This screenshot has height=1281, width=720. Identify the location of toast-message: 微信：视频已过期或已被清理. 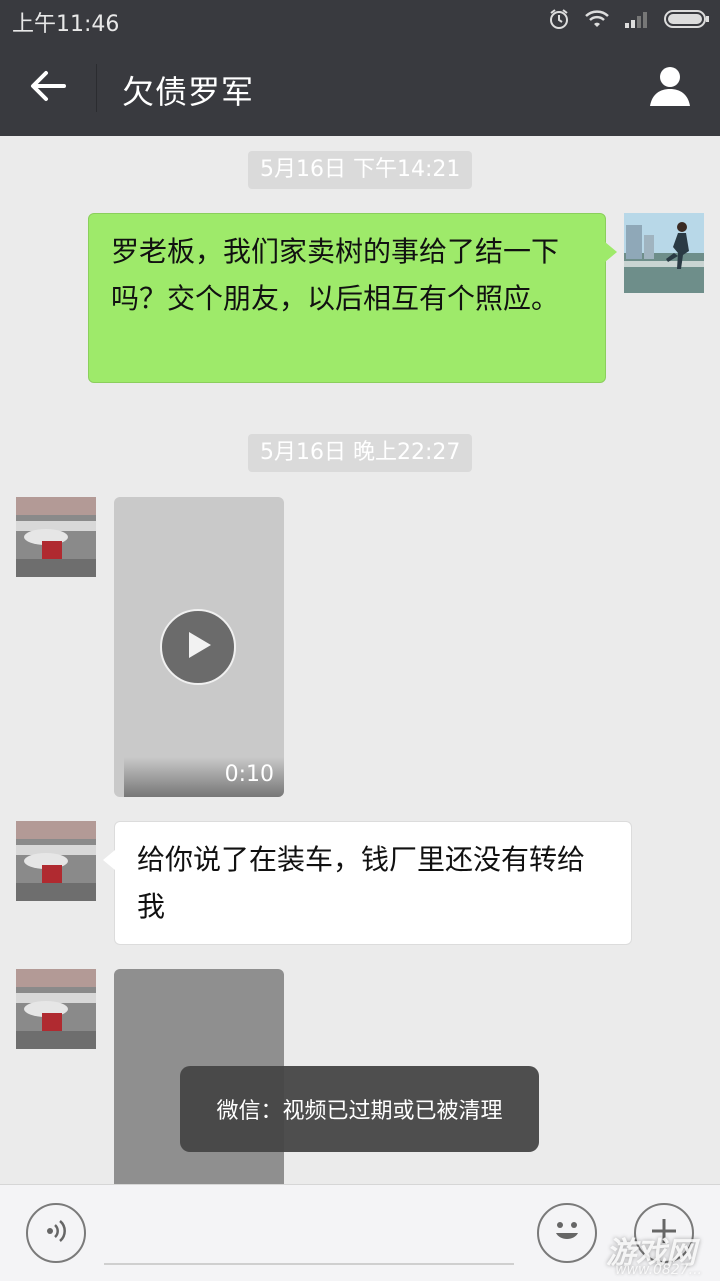
(359, 1109).